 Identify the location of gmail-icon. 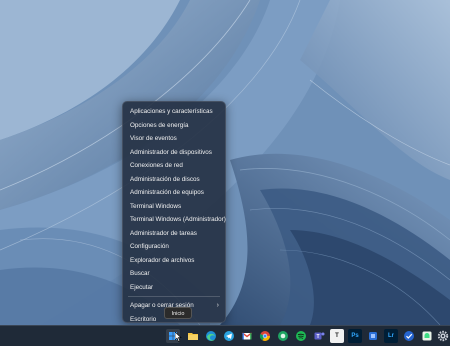
(247, 336).